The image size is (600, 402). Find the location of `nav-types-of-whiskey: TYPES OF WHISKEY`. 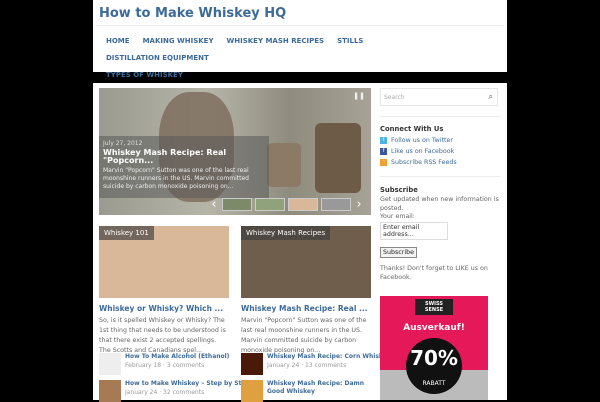

nav-types-of-whiskey: TYPES OF WHISKEY is located at coordinates (144, 75).